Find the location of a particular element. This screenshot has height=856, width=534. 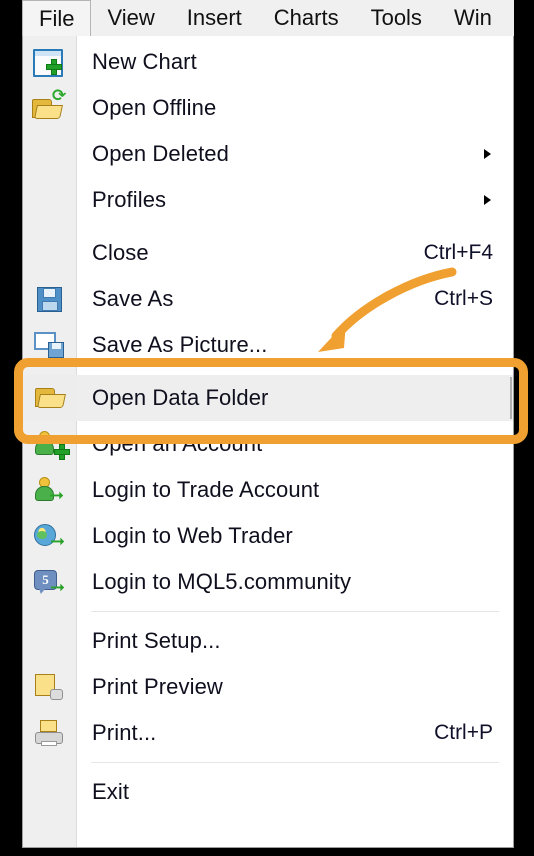

print-preview-icon is located at coordinates (49, 687).